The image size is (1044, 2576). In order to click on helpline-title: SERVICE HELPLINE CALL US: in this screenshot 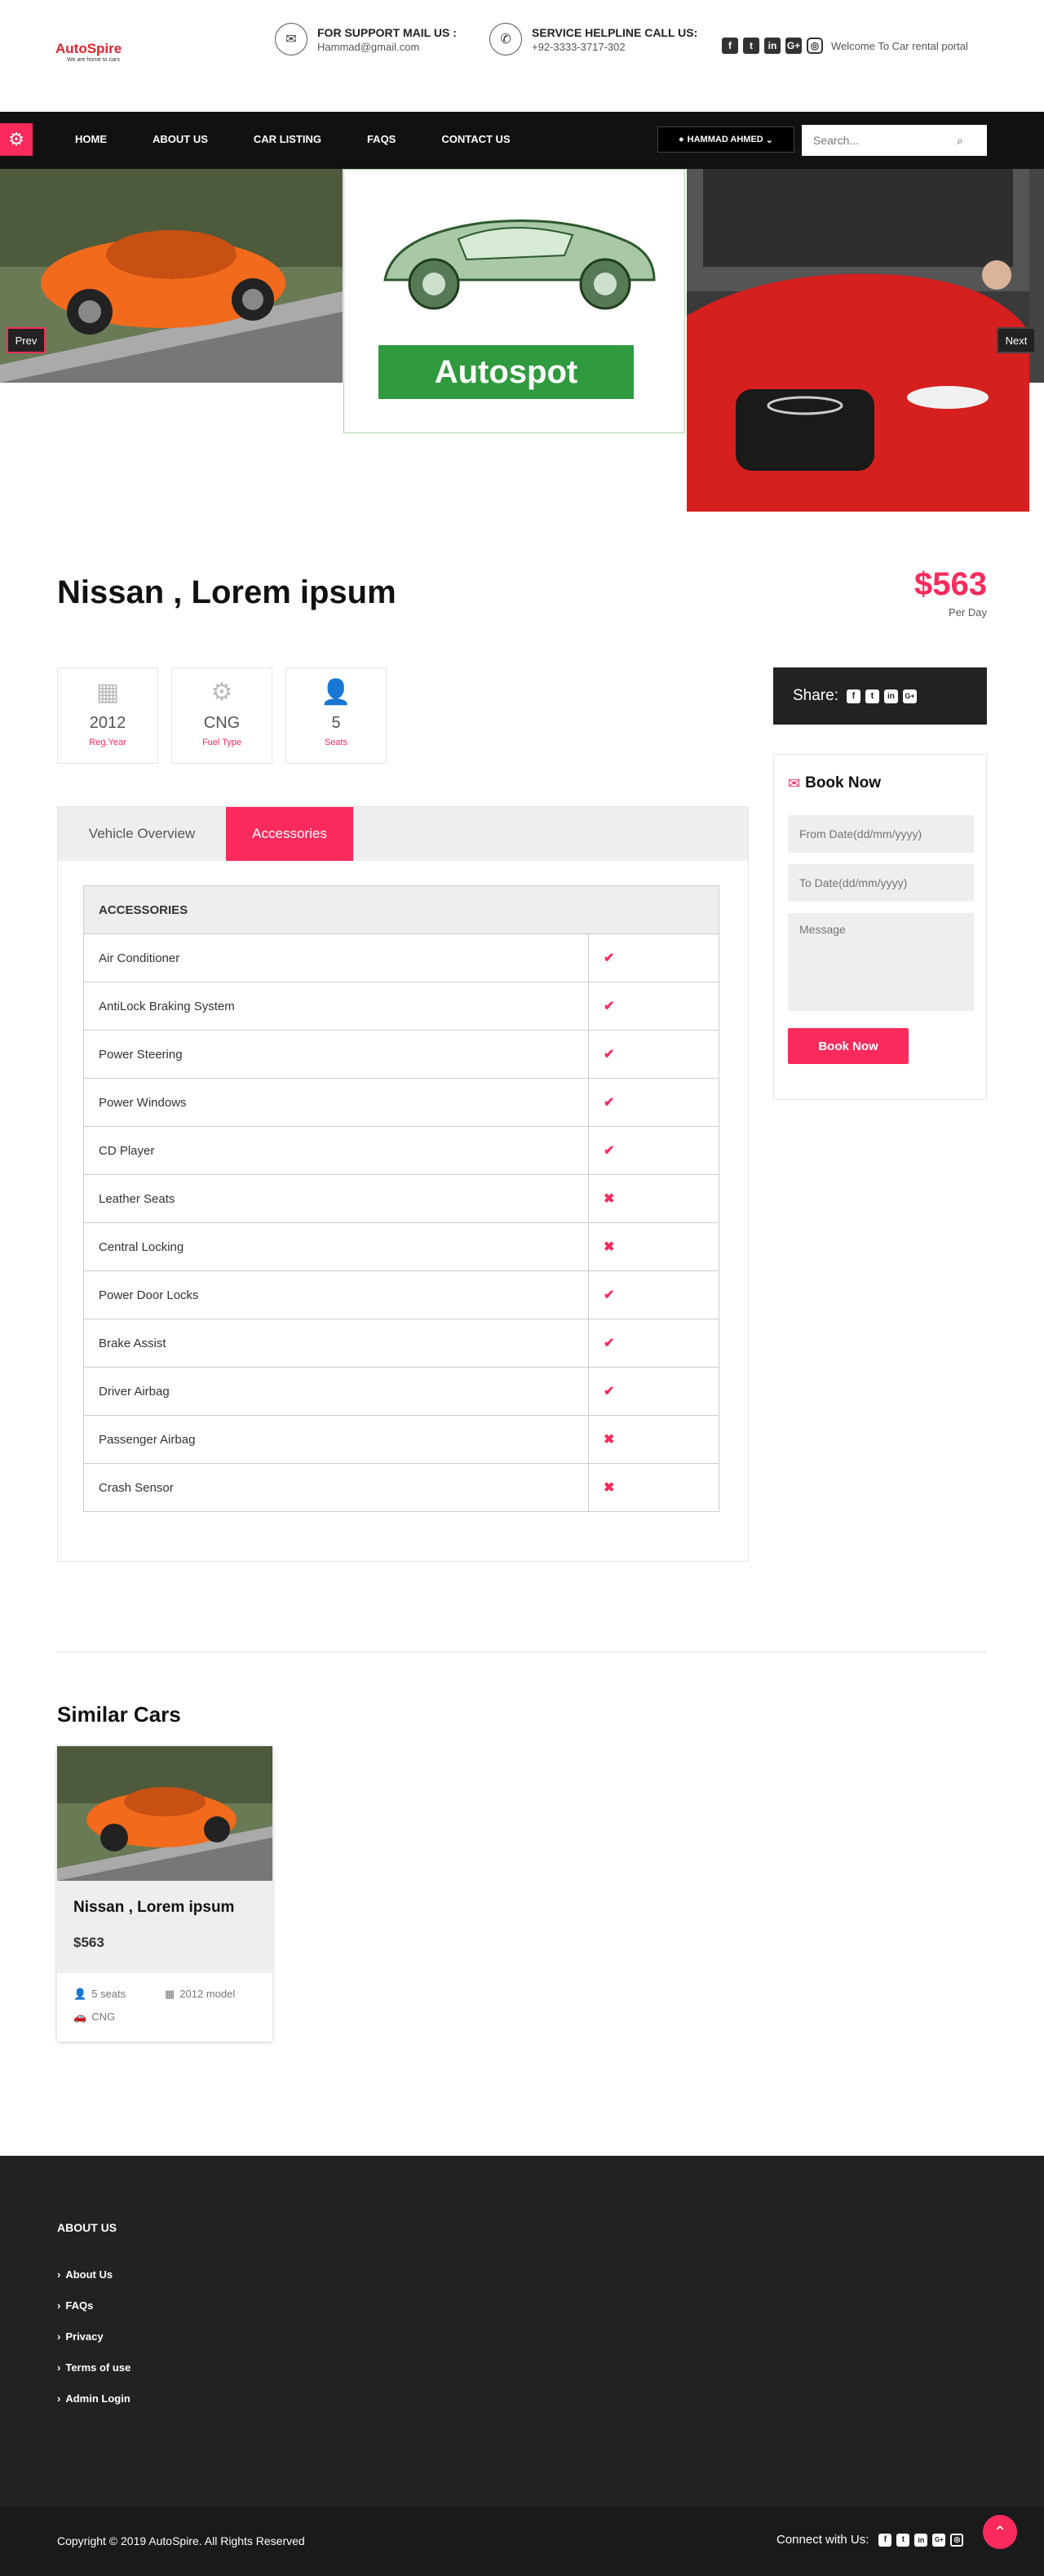, I will do `click(615, 32)`.